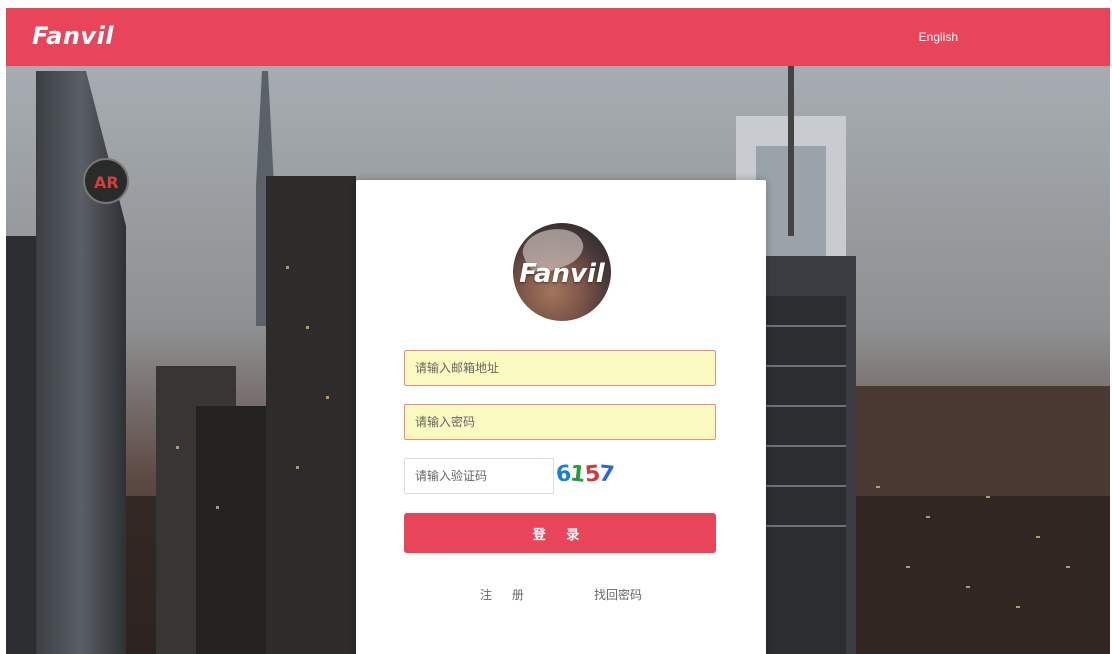 This screenshot has height=654, width=1112. What do you see at coordinates (560, 533) in the screenshot?
I see `login-button: 登 录` at bounding box center [560, 533].